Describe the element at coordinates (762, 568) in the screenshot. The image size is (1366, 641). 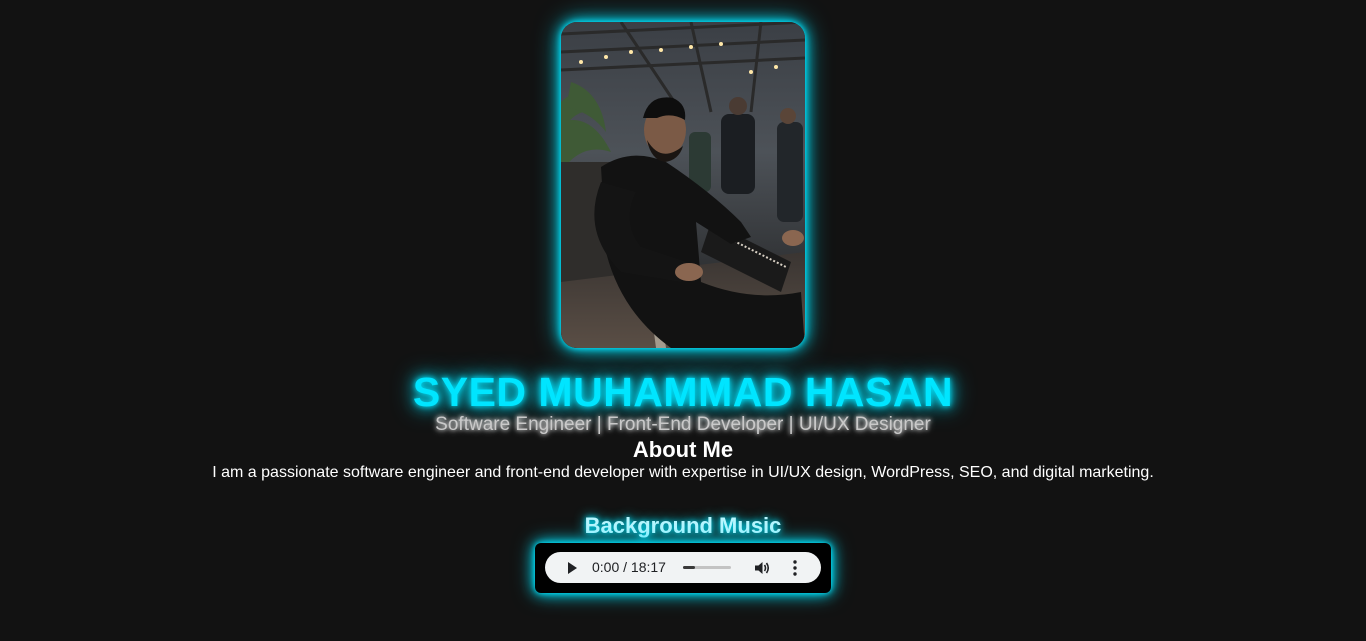
I see `volume-icon` at that location.